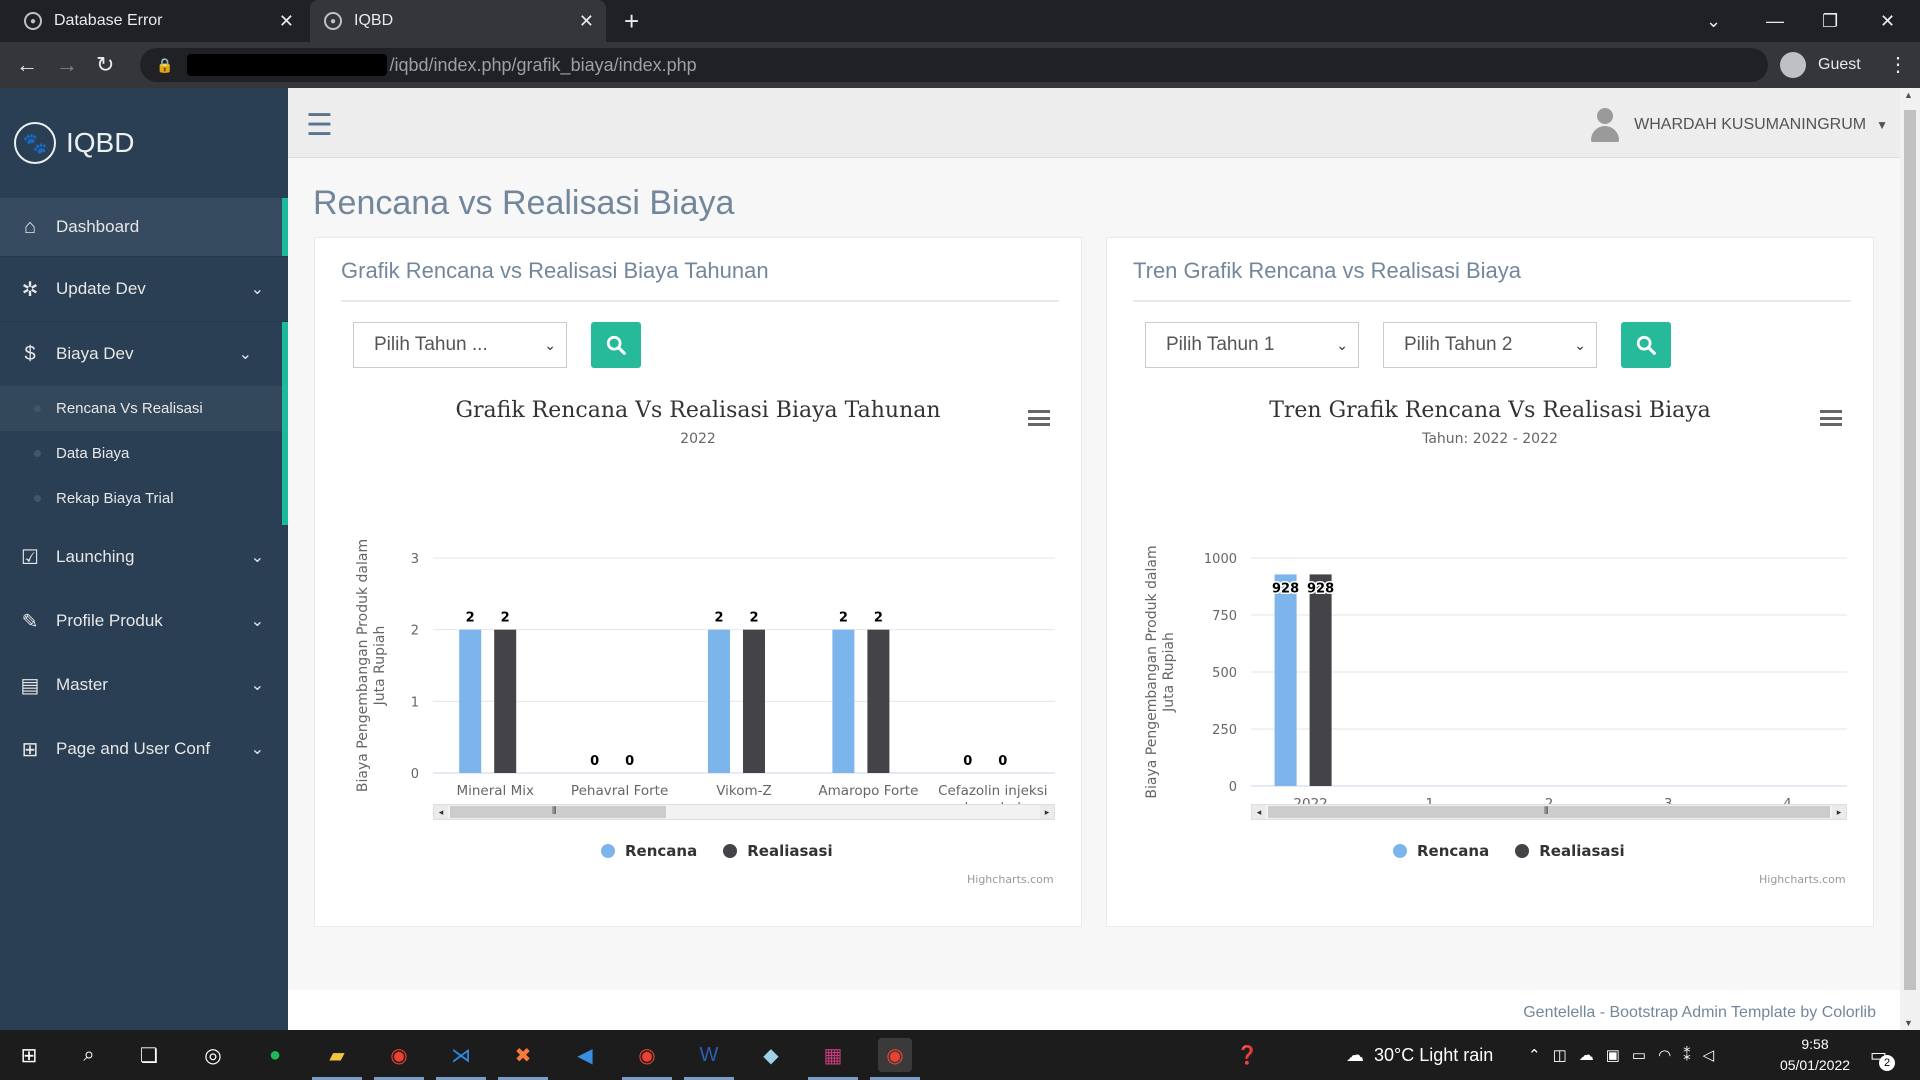 This screenshot has height=1080, width=1920. What do you see at coordinates (458, 21) in the screenshot?
I see `browser-tab-iqbd: ● IQBD ✕` at bounding box center [458, 21].